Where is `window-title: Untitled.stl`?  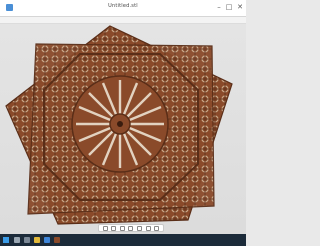 window-title: Untitled.stl is located at coordinates (123, 6).